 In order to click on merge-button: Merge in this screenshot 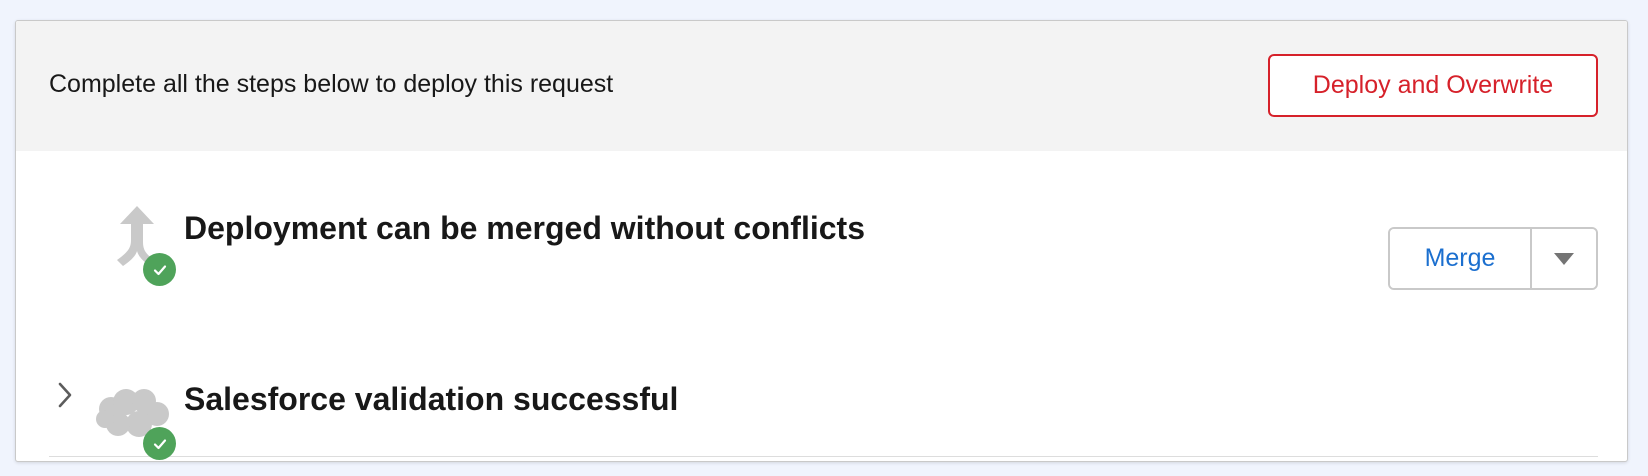, I will do `click(1461, 258)`.